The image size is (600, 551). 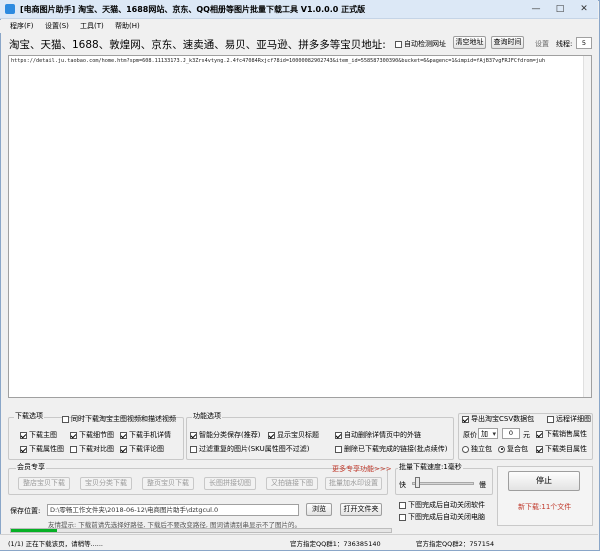 What do you see at coordinates (362, 469) in the screenshot?
I see `more-vip-link: 更多专享功能>>>` at bounding box center [362, 469].